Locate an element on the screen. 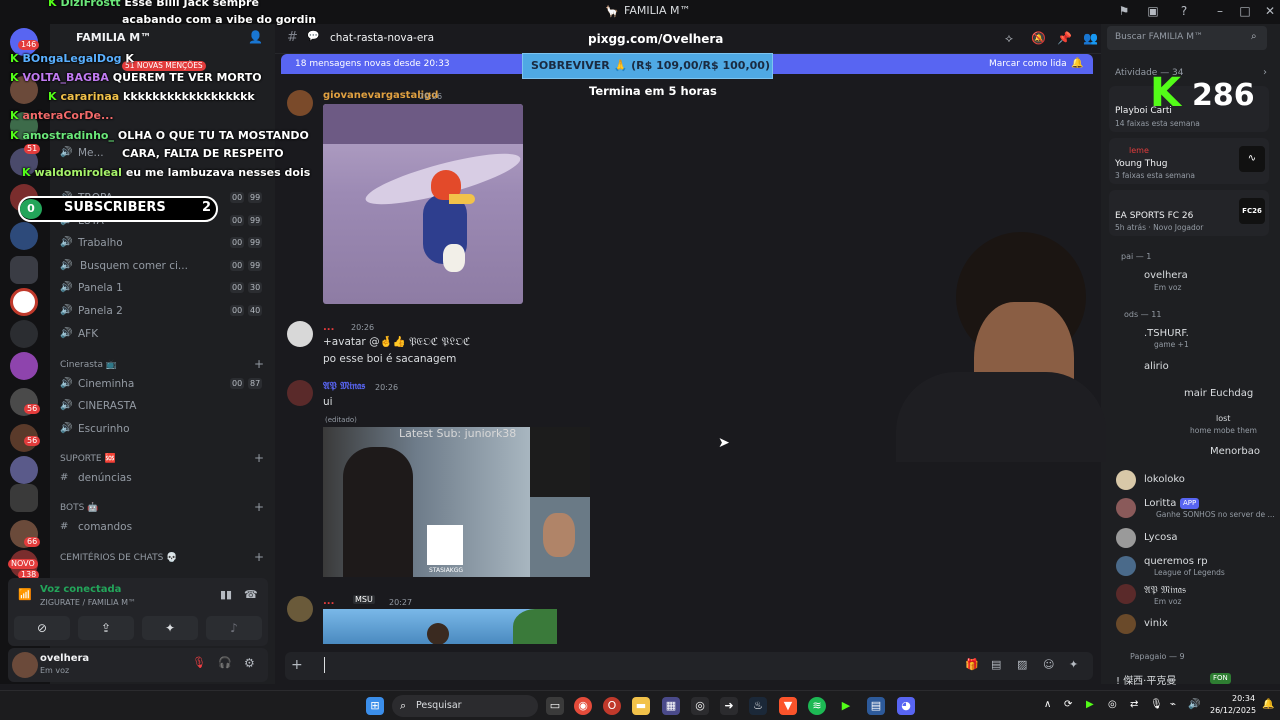 The image size is (1280, 720). threads-icon: ⟡ is located at coordinates (1009, 38).